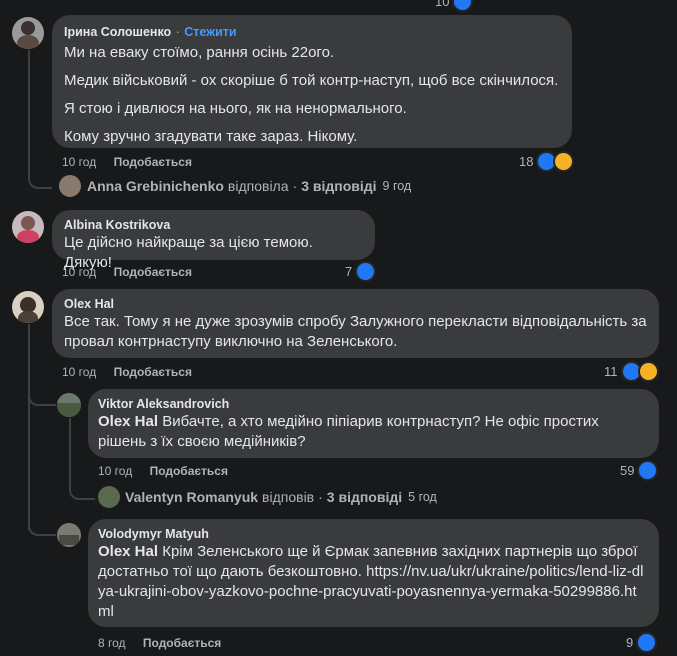 The width and height of the screenshot is (677, 656). What do you see at coordinates (213, 225) in the screenshot?
I see `comment-author: Albina Kostrikova` at bounding box center [213, 225].